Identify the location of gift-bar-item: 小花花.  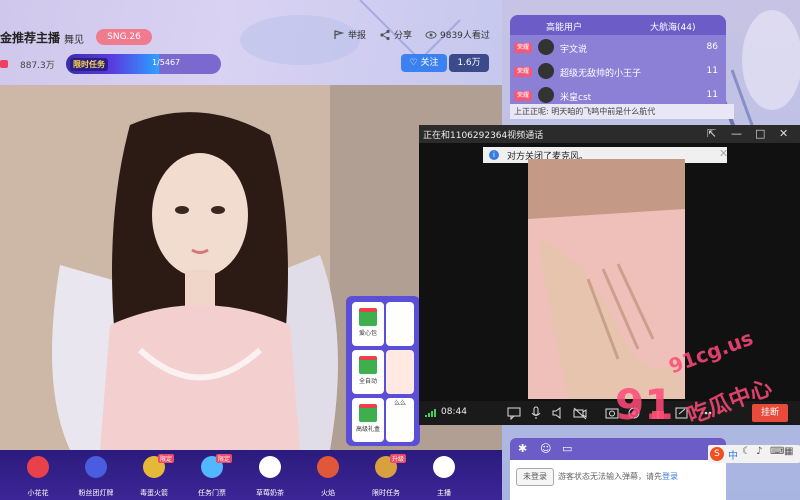
(38, 477).